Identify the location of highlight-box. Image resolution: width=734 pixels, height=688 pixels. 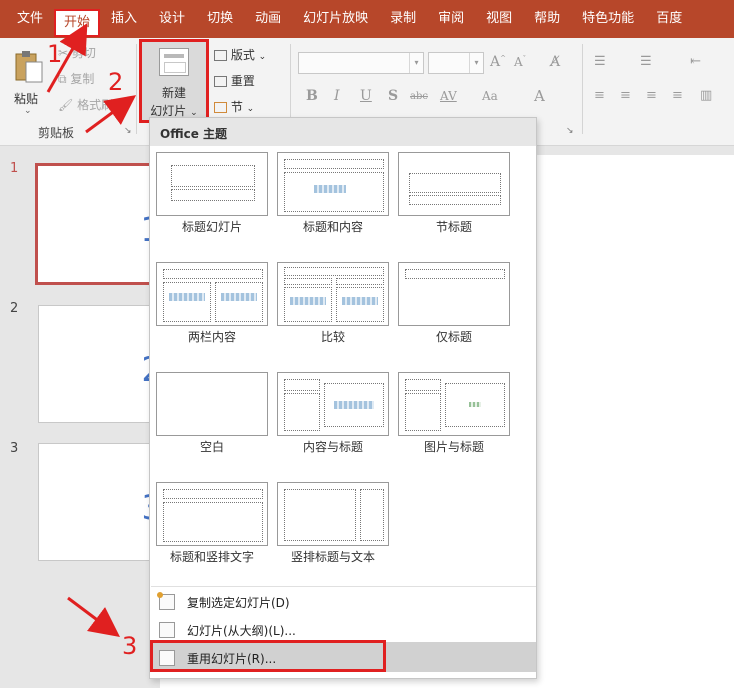
(268, 656).